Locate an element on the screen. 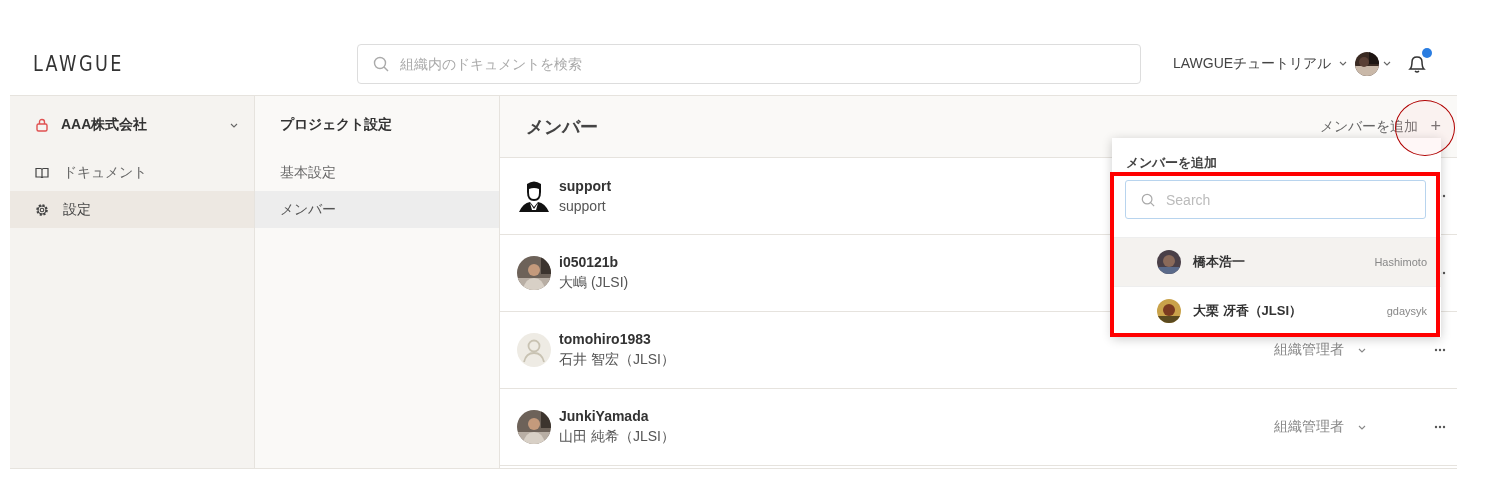 The image size is (1485, 493). search-field: 組織内のドキュメントを検索 is located at coordinates (749, 63).